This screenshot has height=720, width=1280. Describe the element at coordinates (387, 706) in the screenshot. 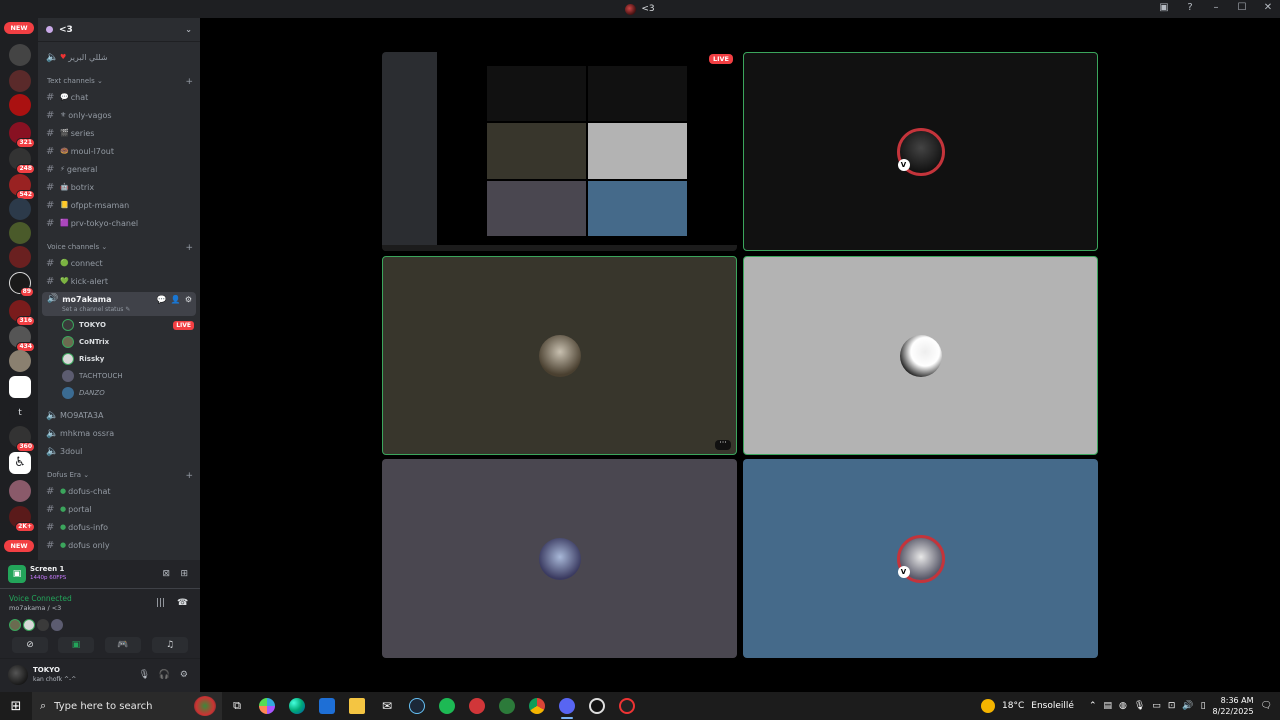

I see `mail-icon: ✉` at that location.